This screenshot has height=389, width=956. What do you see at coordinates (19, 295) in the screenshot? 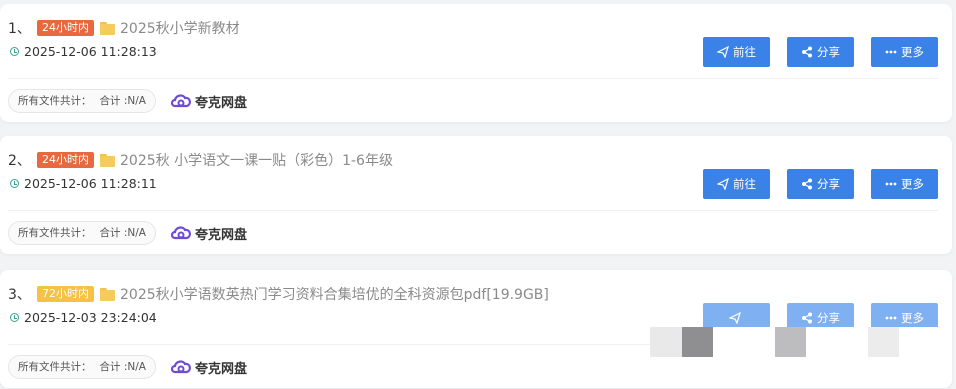
I see `item-index: 3、` at bounding box center [19, 295].